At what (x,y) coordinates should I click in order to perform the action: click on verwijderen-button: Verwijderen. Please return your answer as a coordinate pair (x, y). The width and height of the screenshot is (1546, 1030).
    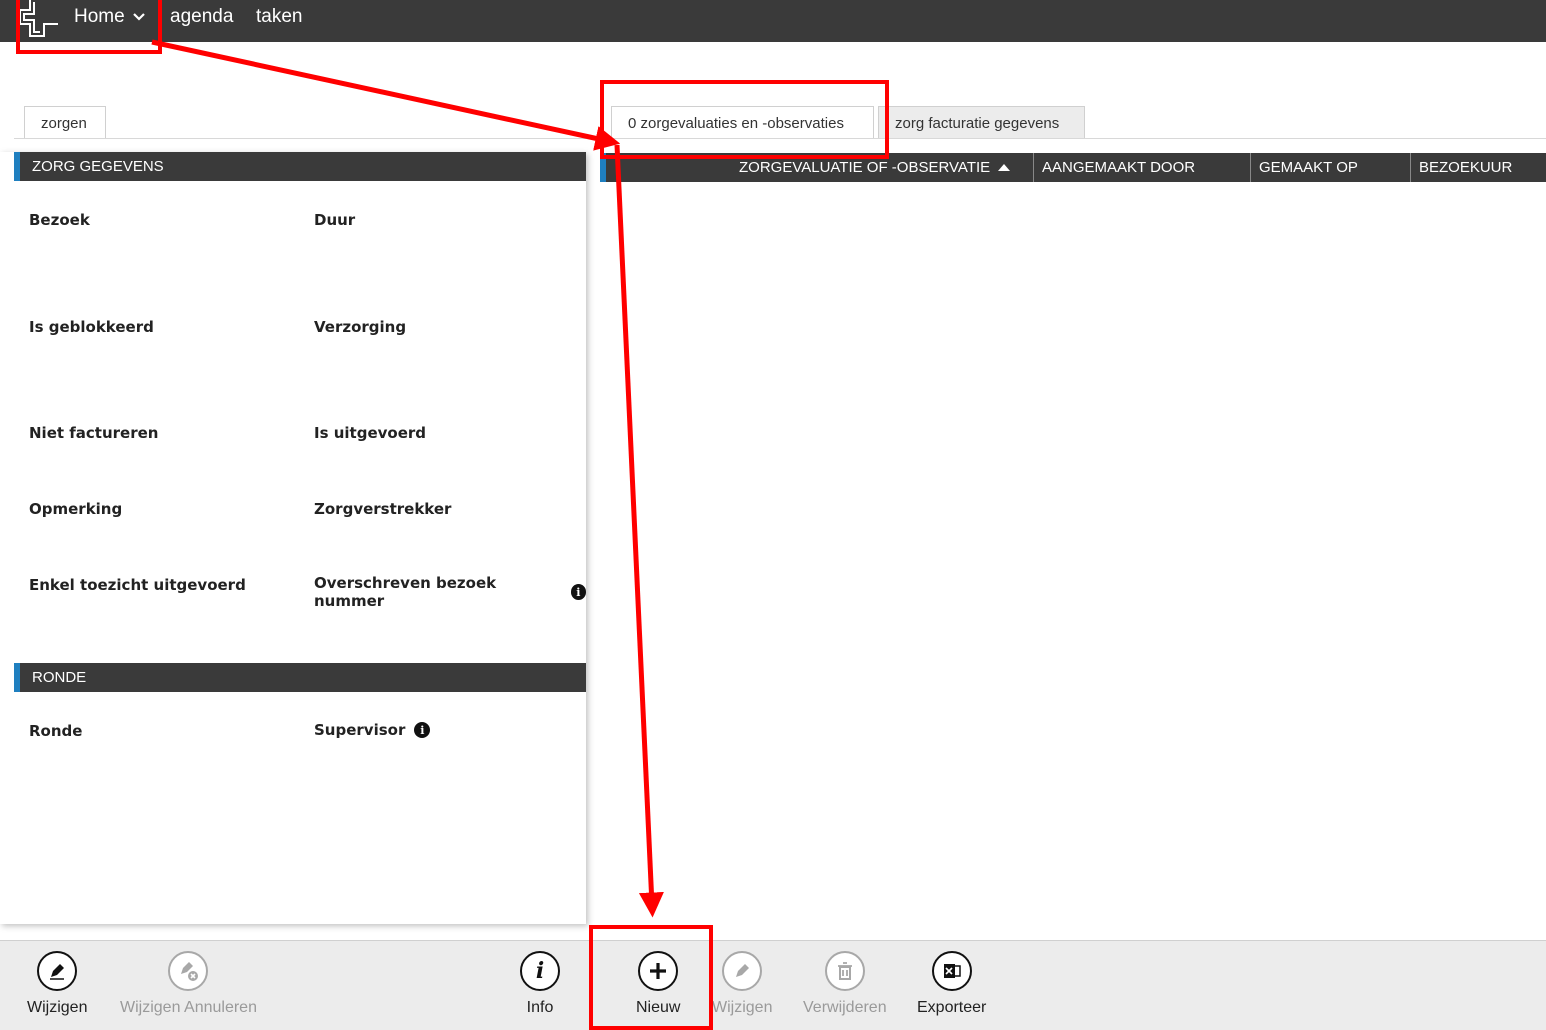
    Looking at the image, I should click on (845, 984).